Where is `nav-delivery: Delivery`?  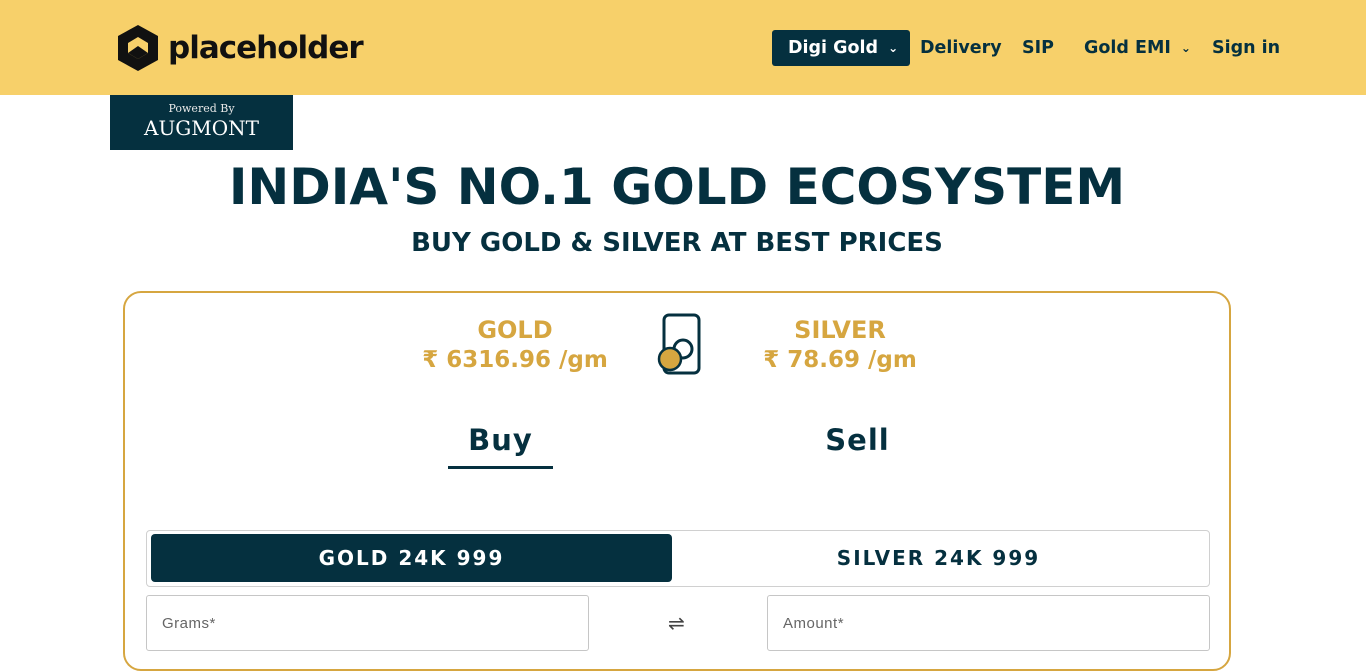
nav-delivery: Delivery is located at coordinates (961, 48).